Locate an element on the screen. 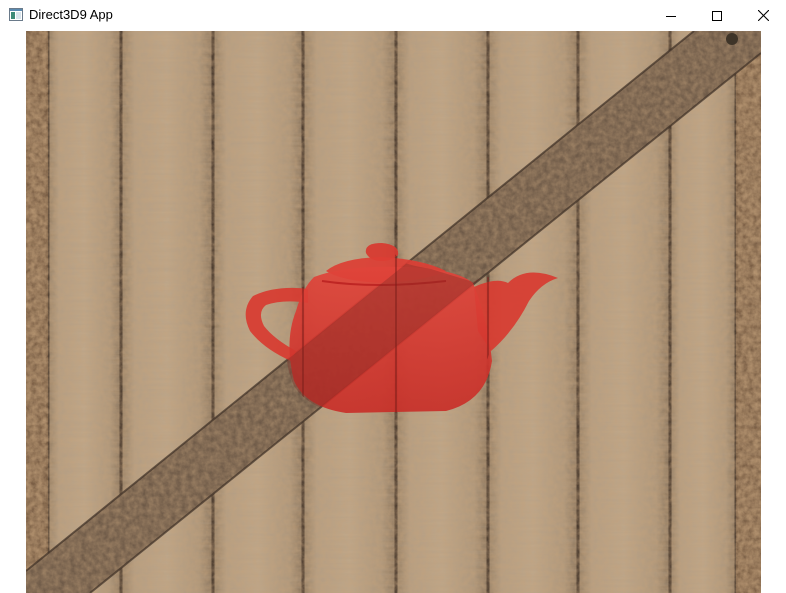 The image size is (786, 593). minimize-button is located at coordinates (671, 15).